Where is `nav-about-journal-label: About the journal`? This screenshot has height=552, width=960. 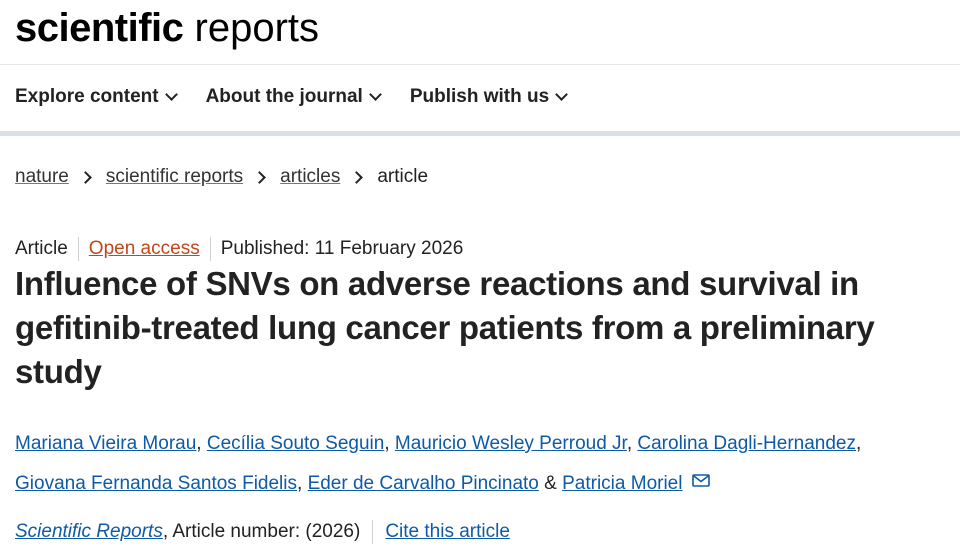 nav-about-journal-label: About the journal is located at coordinates (284, 96).